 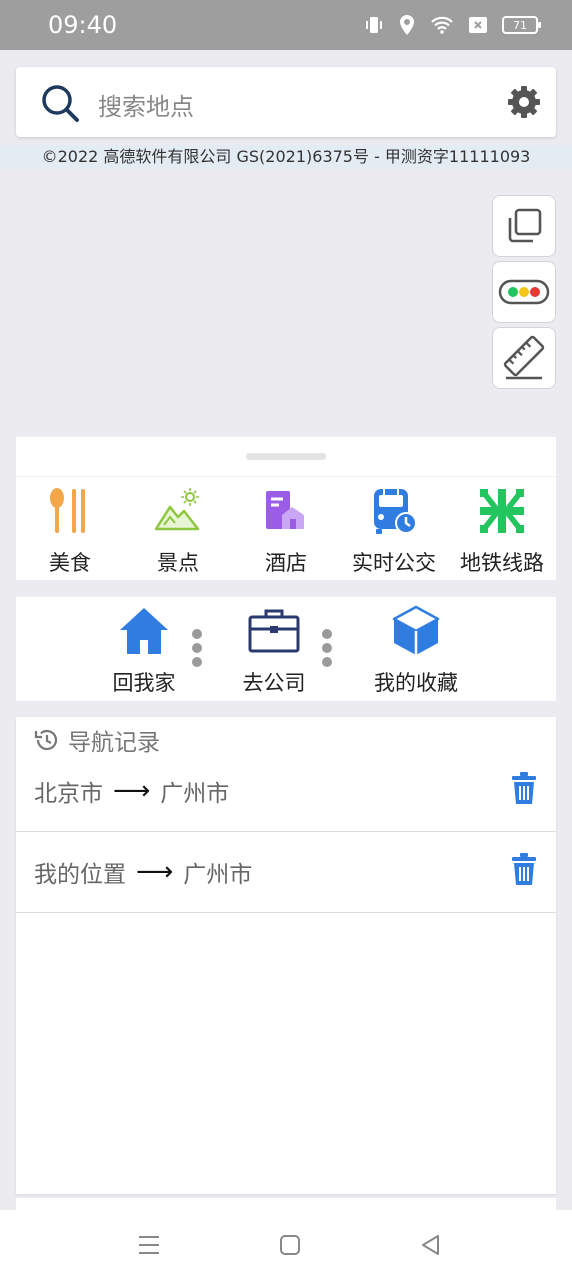 I want to click on panel-bottom, so click(x=286, y=1204).